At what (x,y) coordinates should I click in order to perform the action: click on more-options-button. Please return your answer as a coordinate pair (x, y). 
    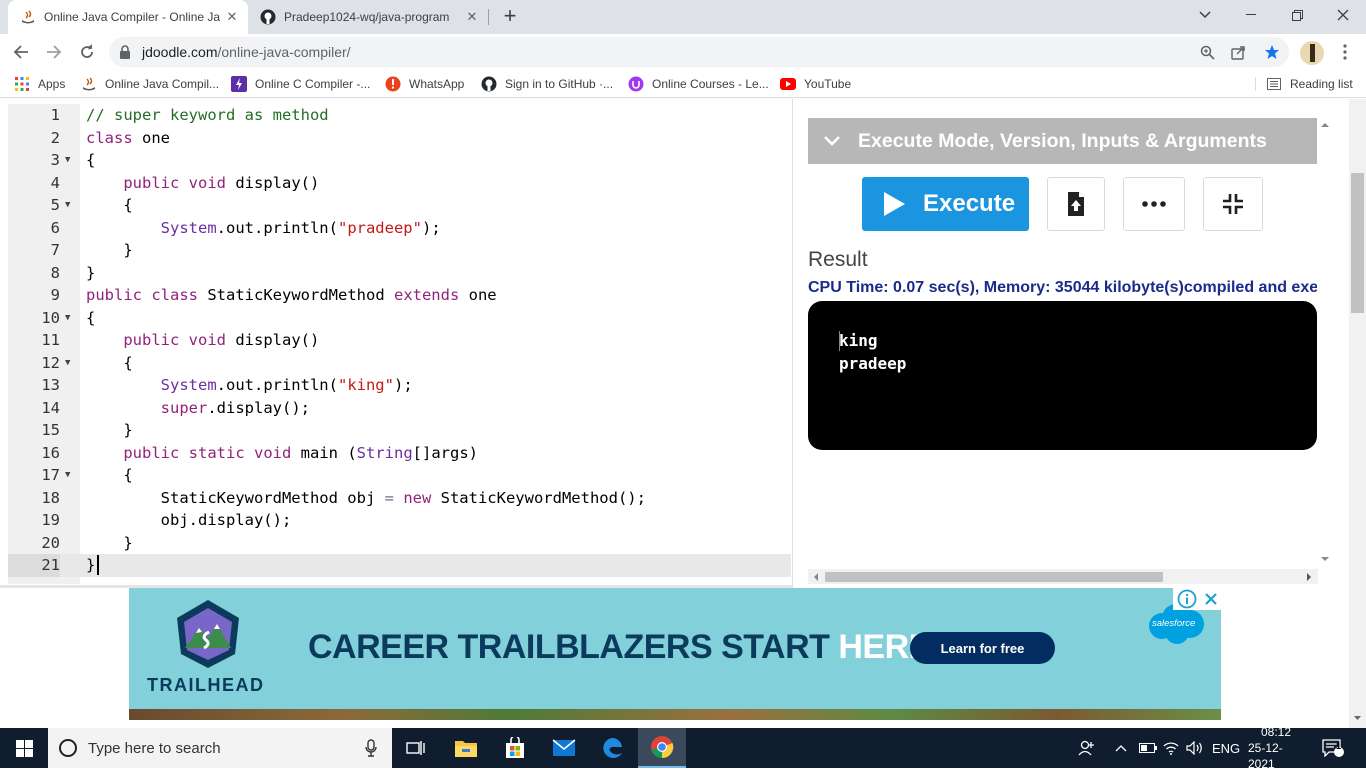
    Looking at the image, I should click on (1154, 204).